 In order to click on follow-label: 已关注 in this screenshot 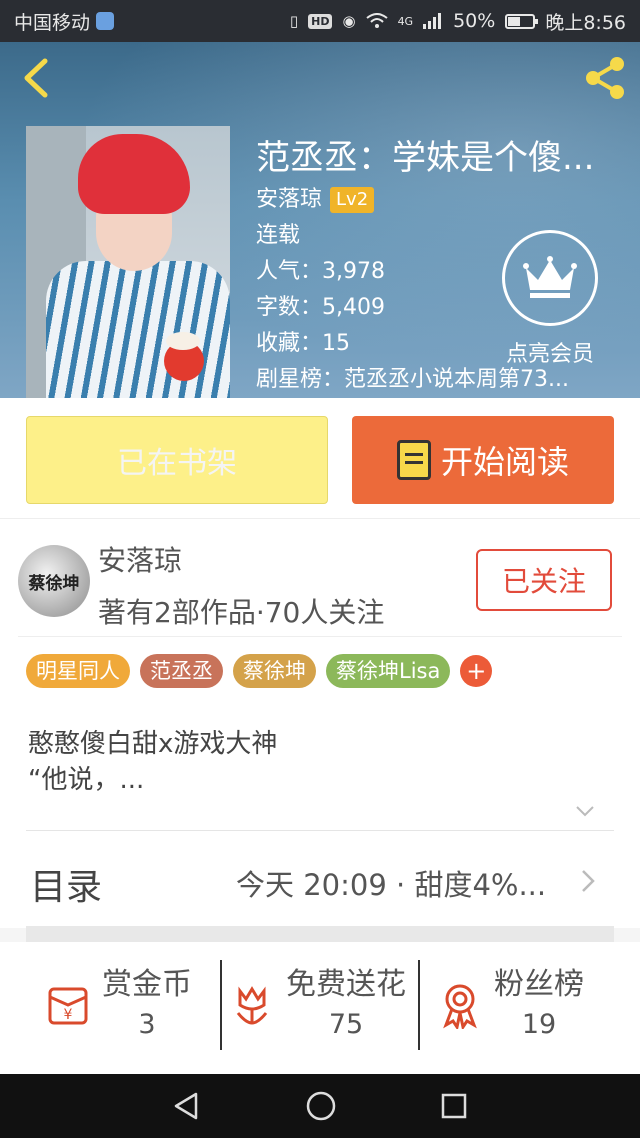, I will do `click(543, 581)`.